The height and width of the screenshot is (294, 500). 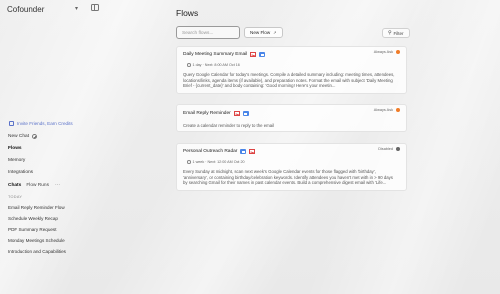 I want to click on new-chat-label: New Chat, so click(x=19, y=136).